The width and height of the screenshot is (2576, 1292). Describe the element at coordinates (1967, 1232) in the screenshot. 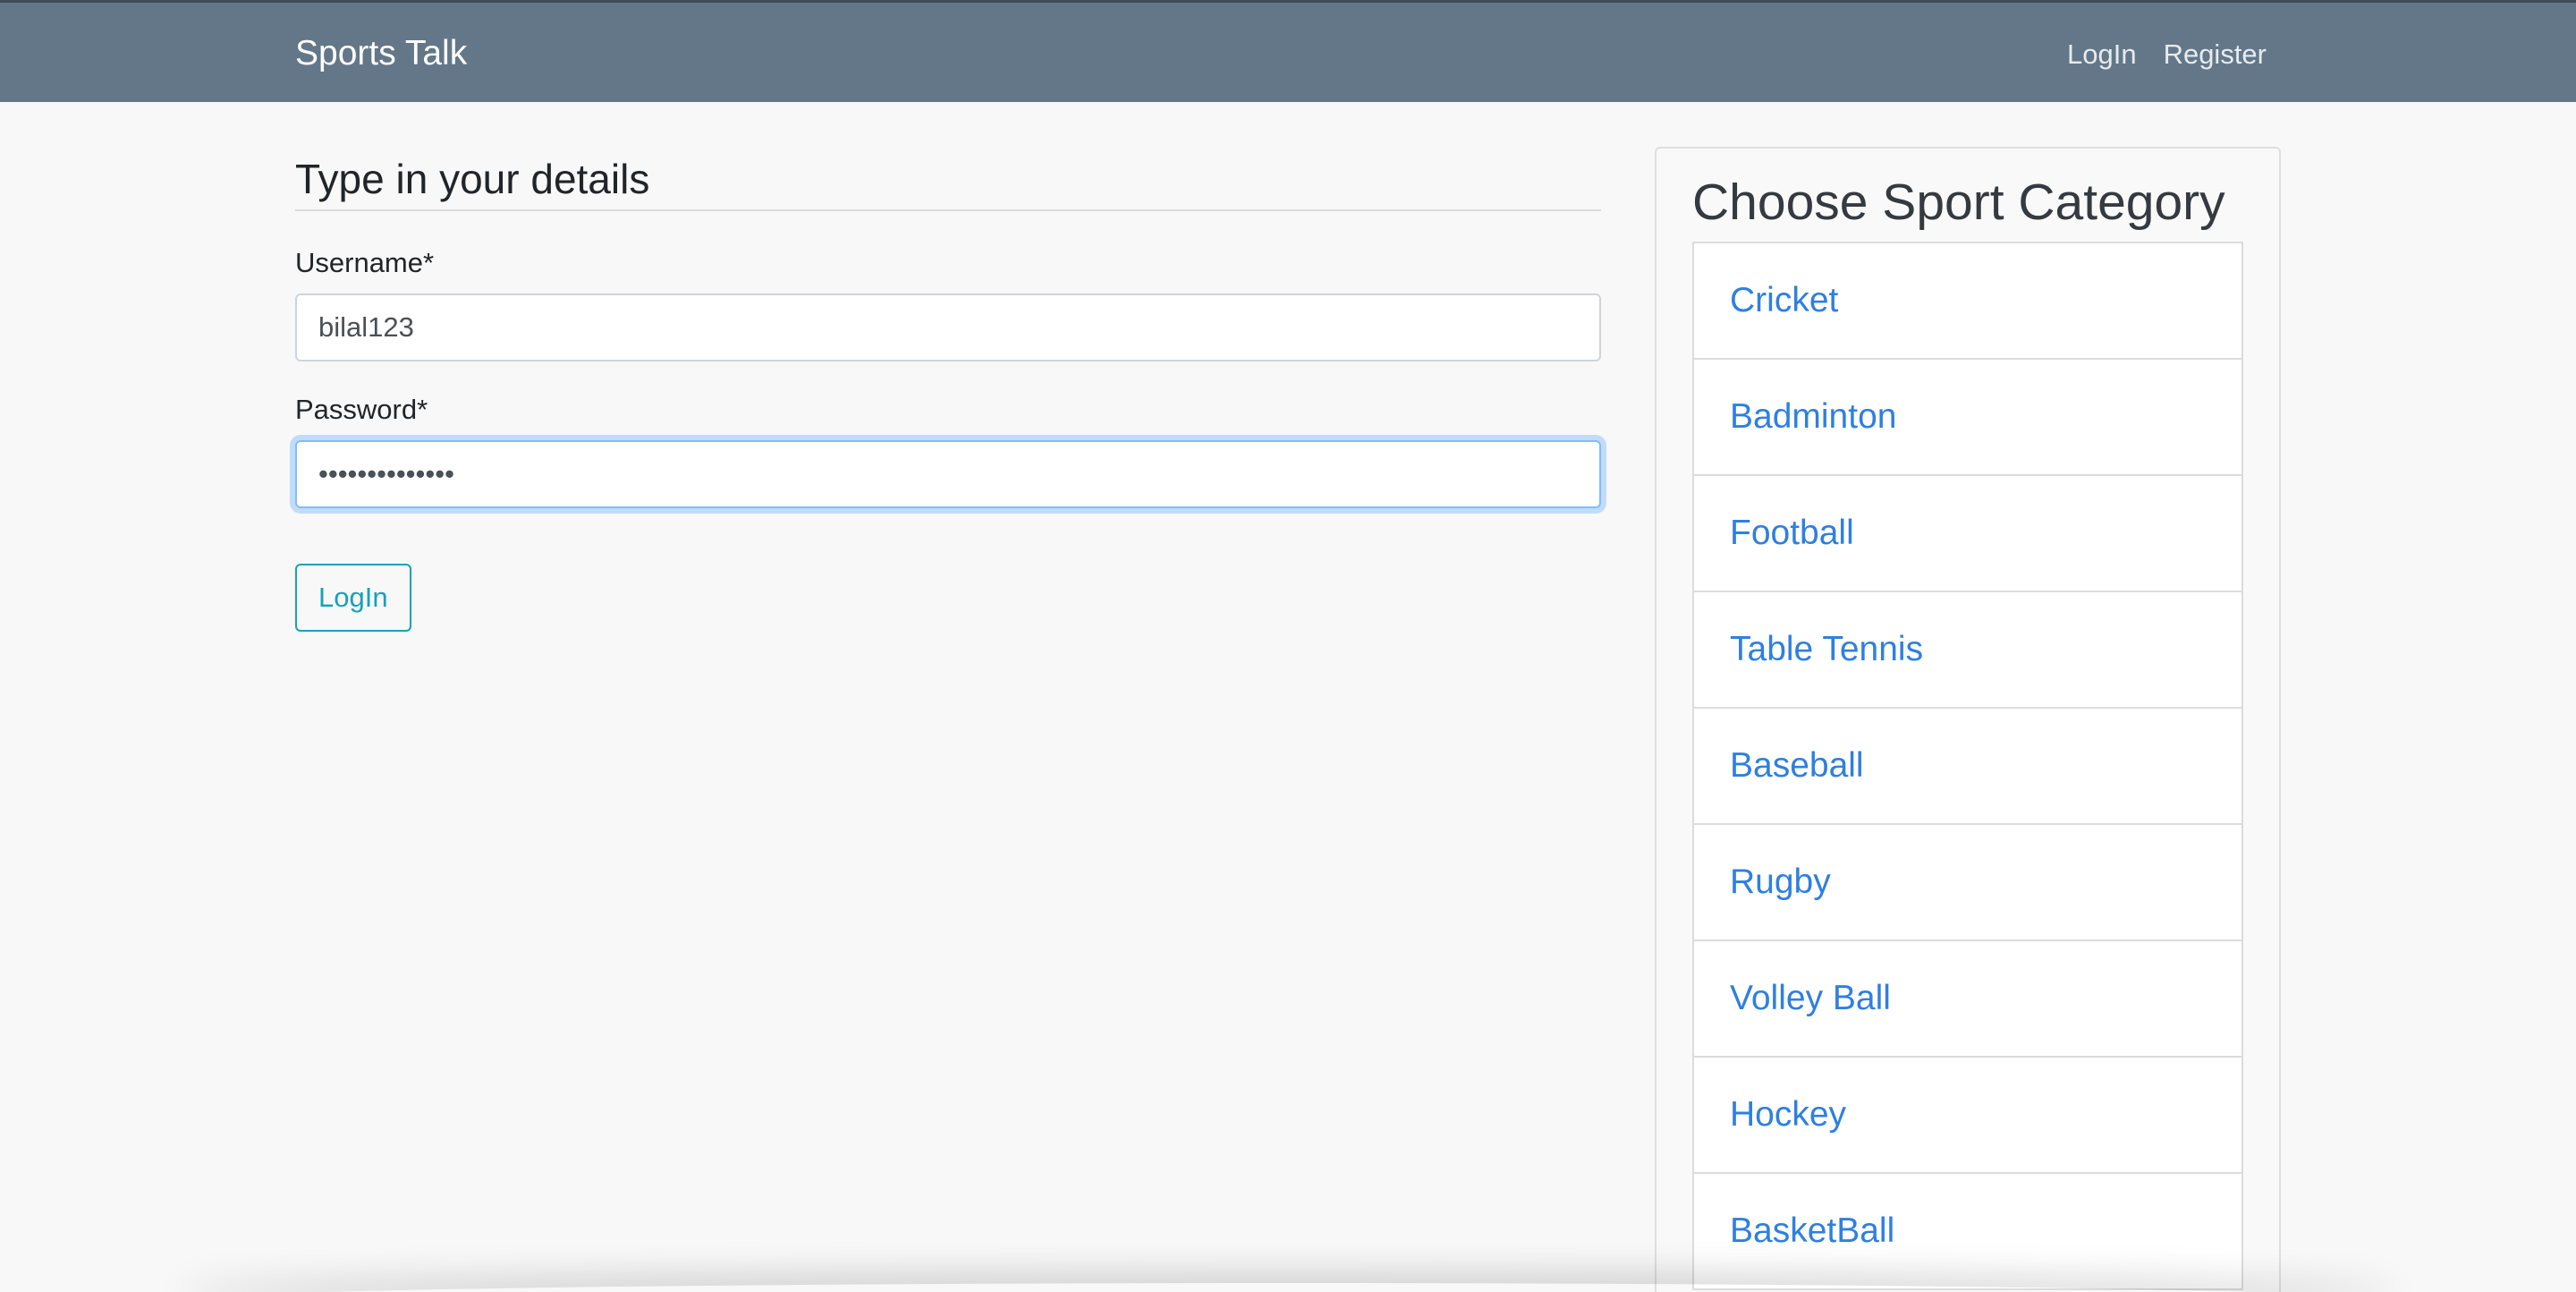

I see `category-item-basketball: BasketBall` at that location.